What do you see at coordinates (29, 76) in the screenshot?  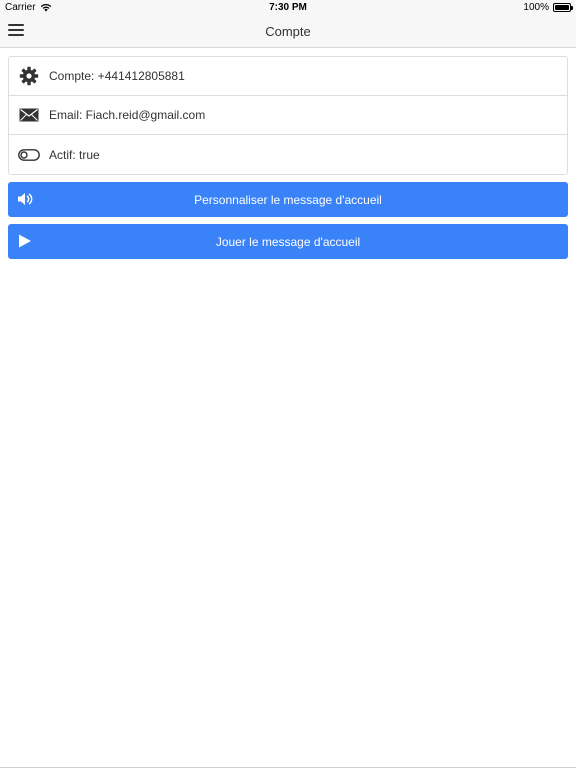 I see `gear-icon` at bounding box center [29, 76].